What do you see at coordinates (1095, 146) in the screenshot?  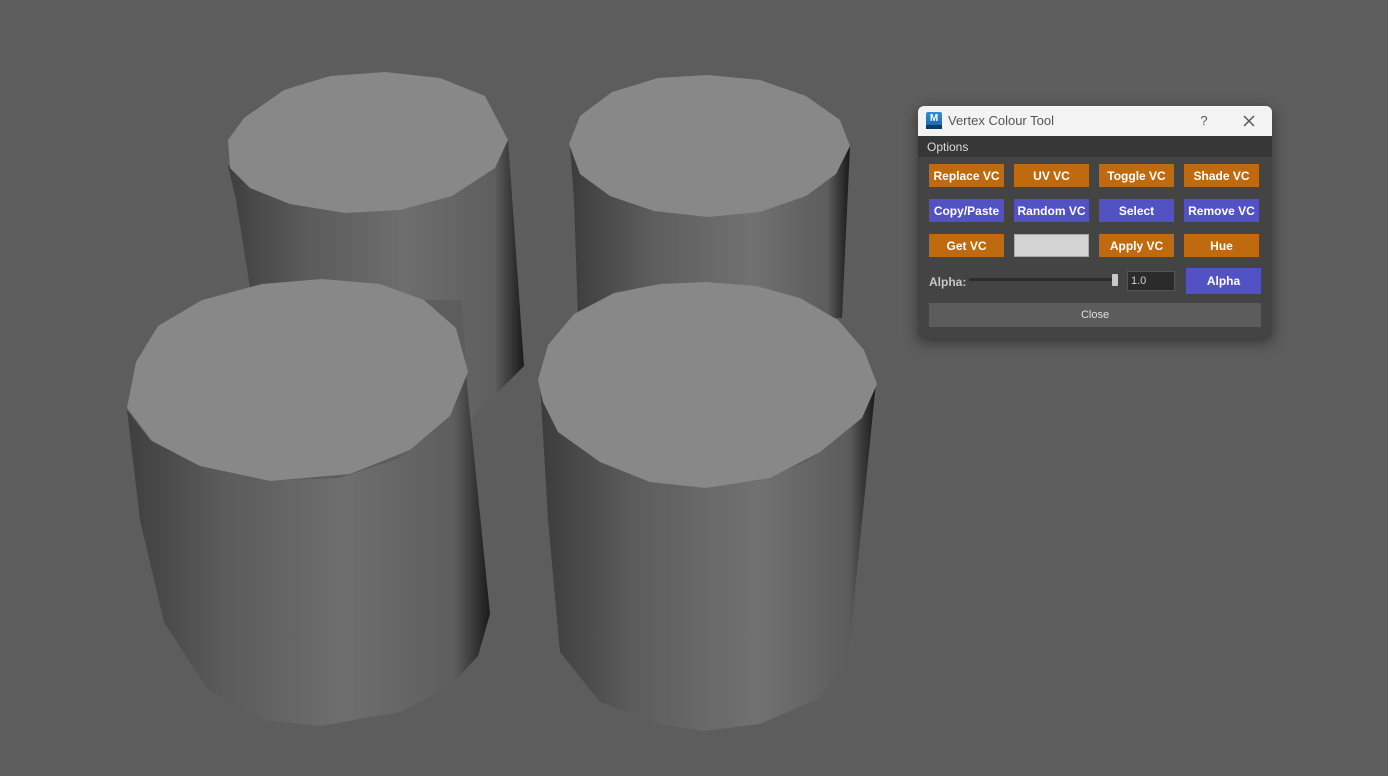 I see `menu-bar: Options` at bounding box center [1095, 146].